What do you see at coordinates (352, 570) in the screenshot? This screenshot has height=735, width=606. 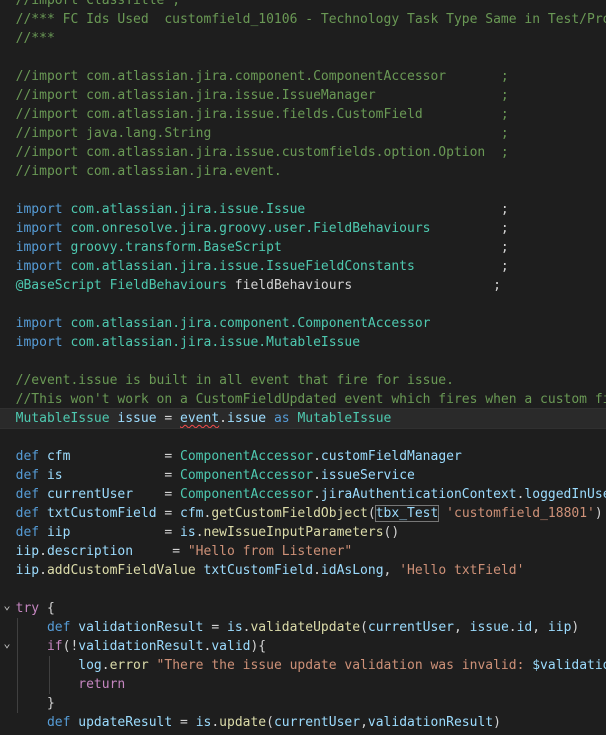 I see `code-token: idAsLong` at bounding box center [352, 570].